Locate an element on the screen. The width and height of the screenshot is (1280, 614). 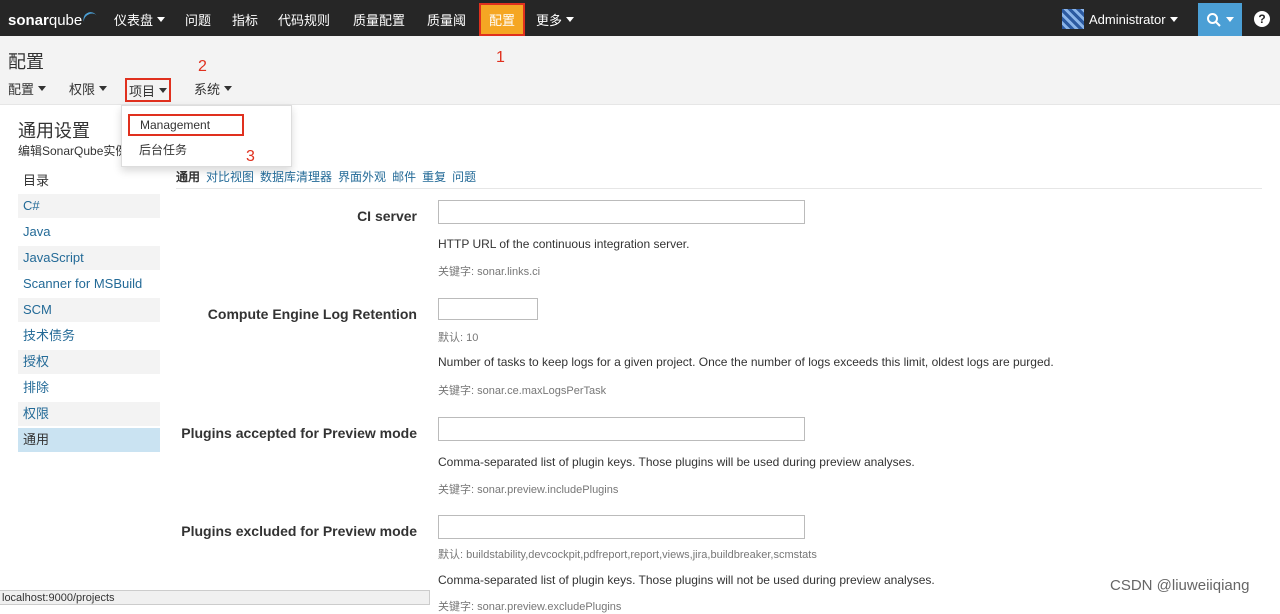
subnav-label: 配置 is located at coordinates (21, 89).